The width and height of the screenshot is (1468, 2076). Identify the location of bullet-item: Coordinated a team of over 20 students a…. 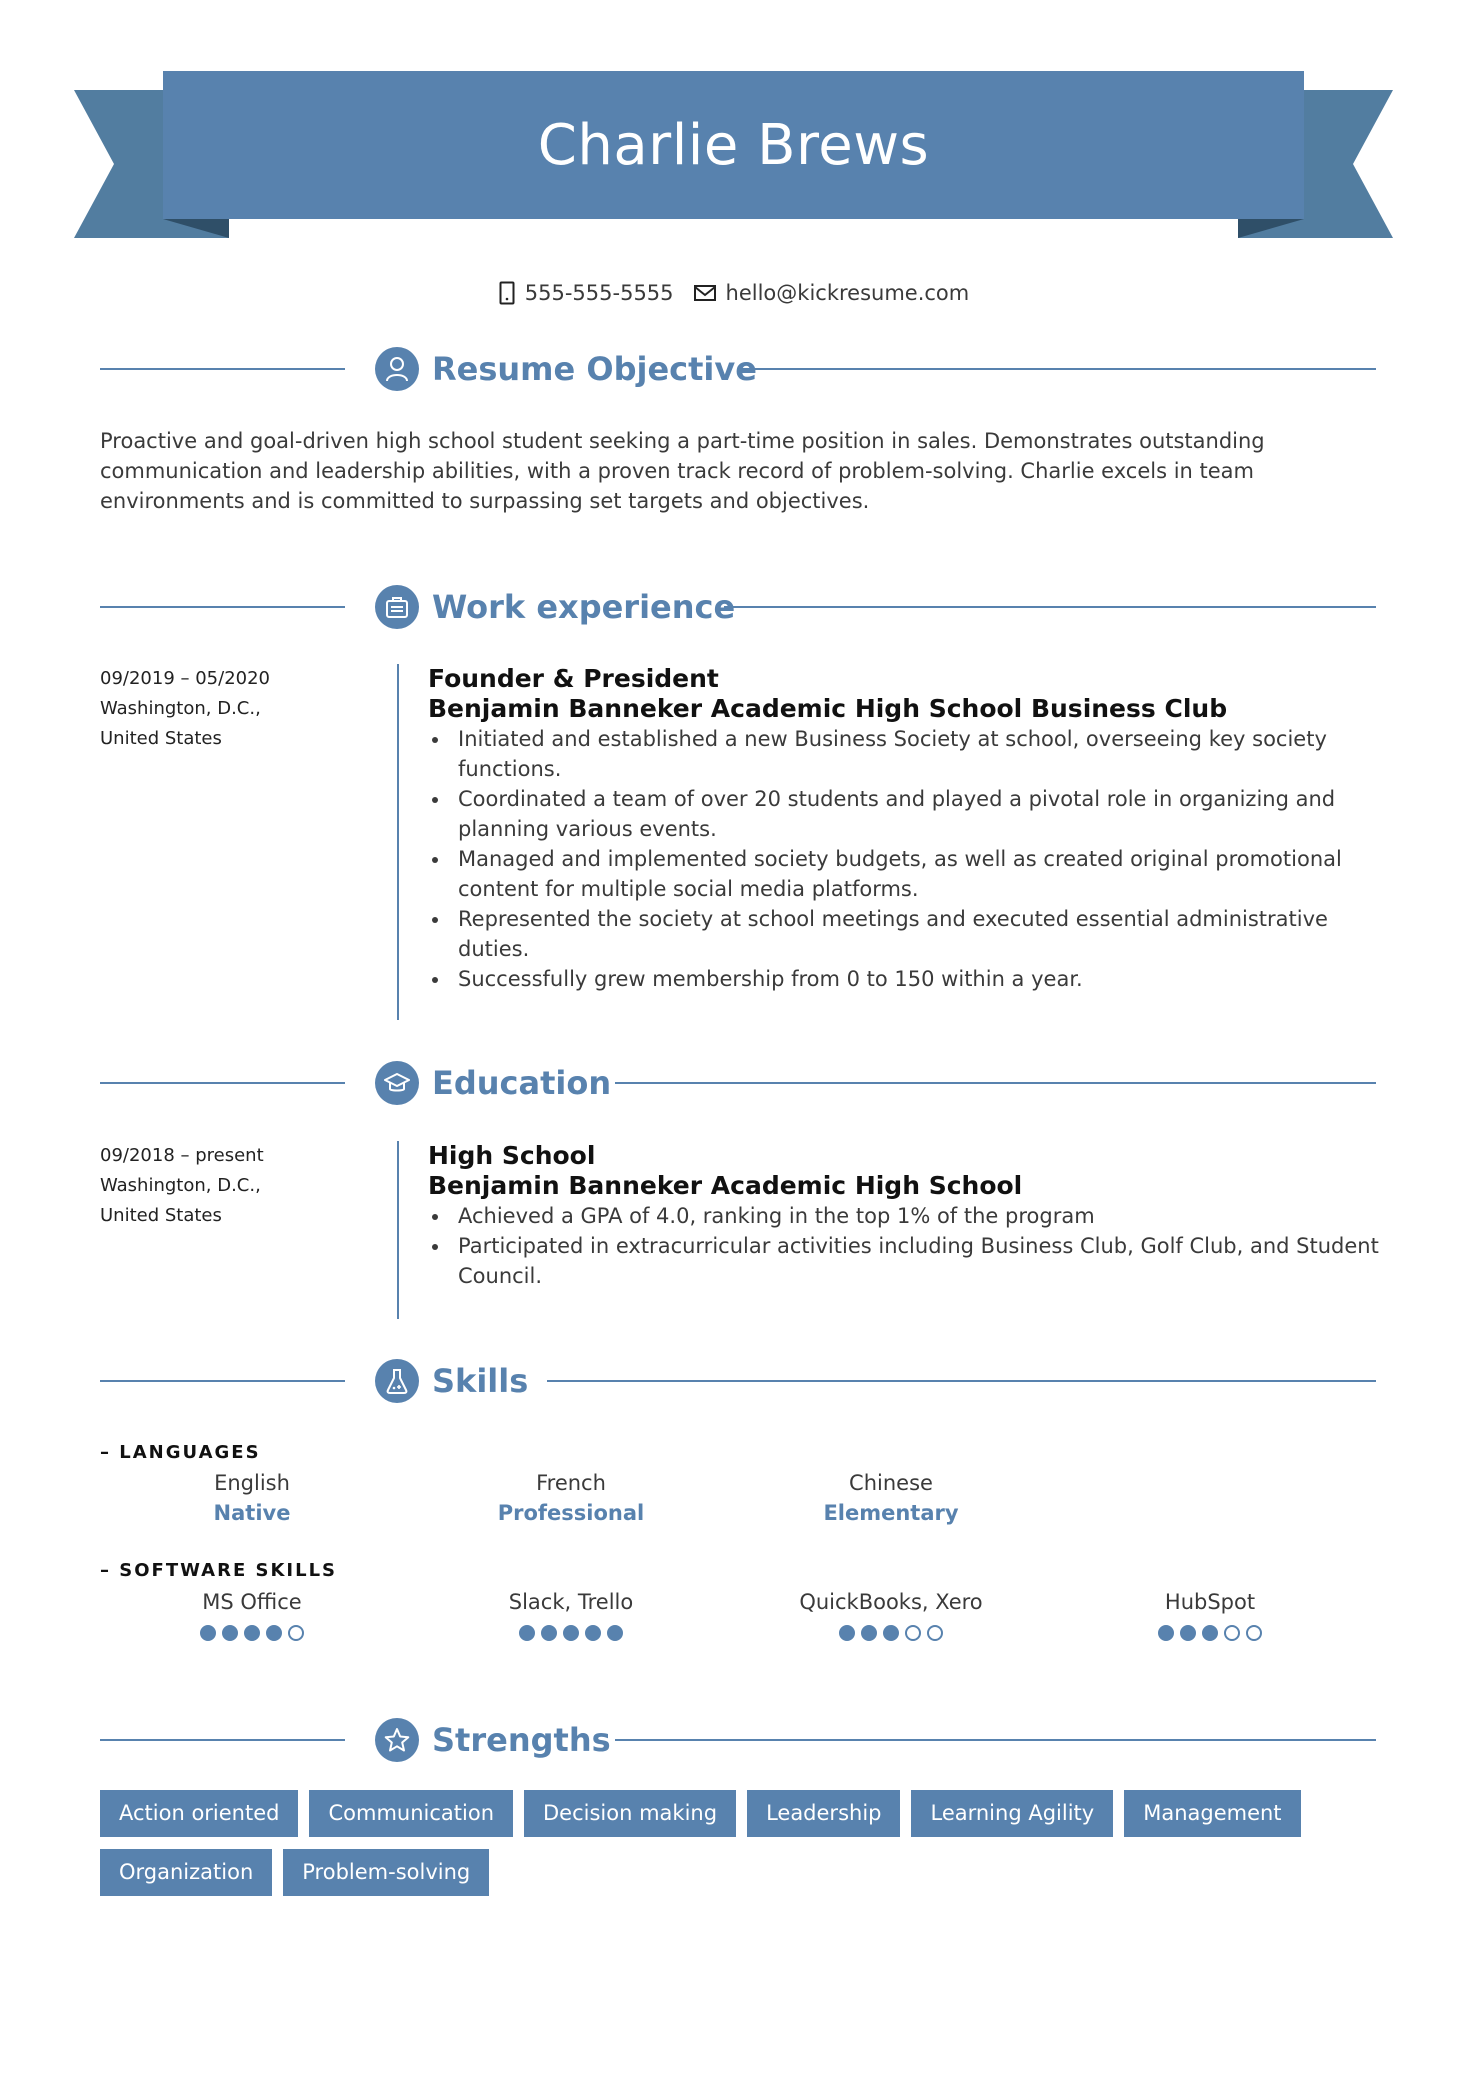
(908, 814).